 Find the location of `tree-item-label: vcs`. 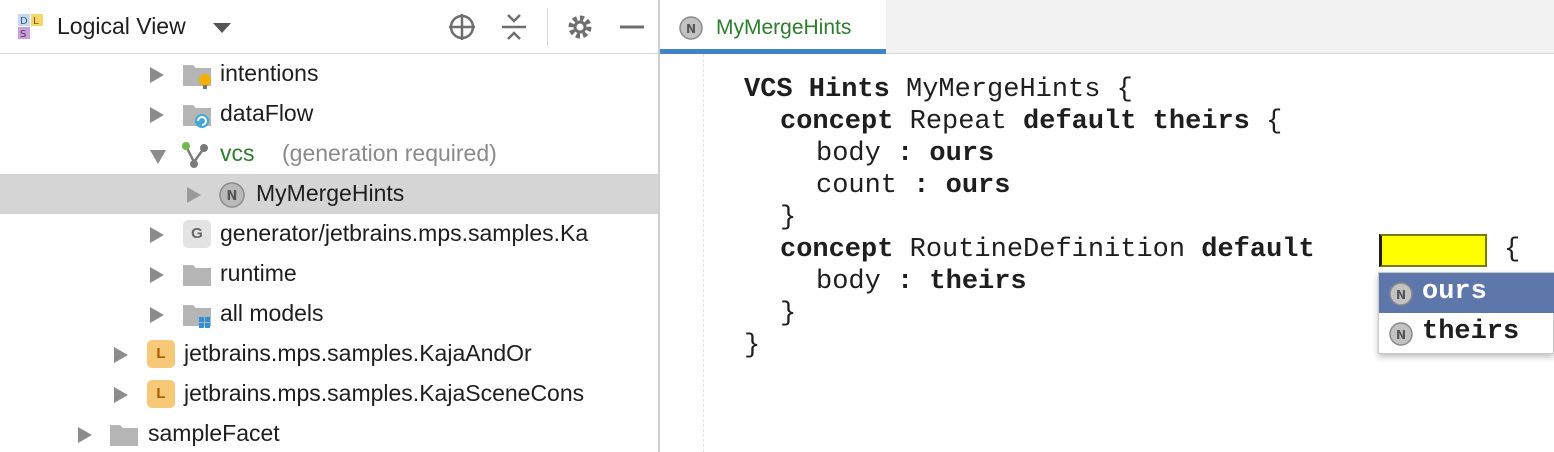

tree-item-label: vcs is located at coordinates (237, 153).